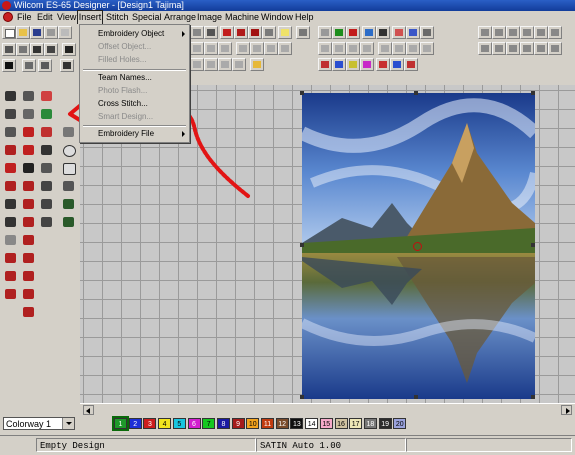  Describe the element at coordinates (135, 423) in the screenshot. I see `color-swatch: 2` at that location.